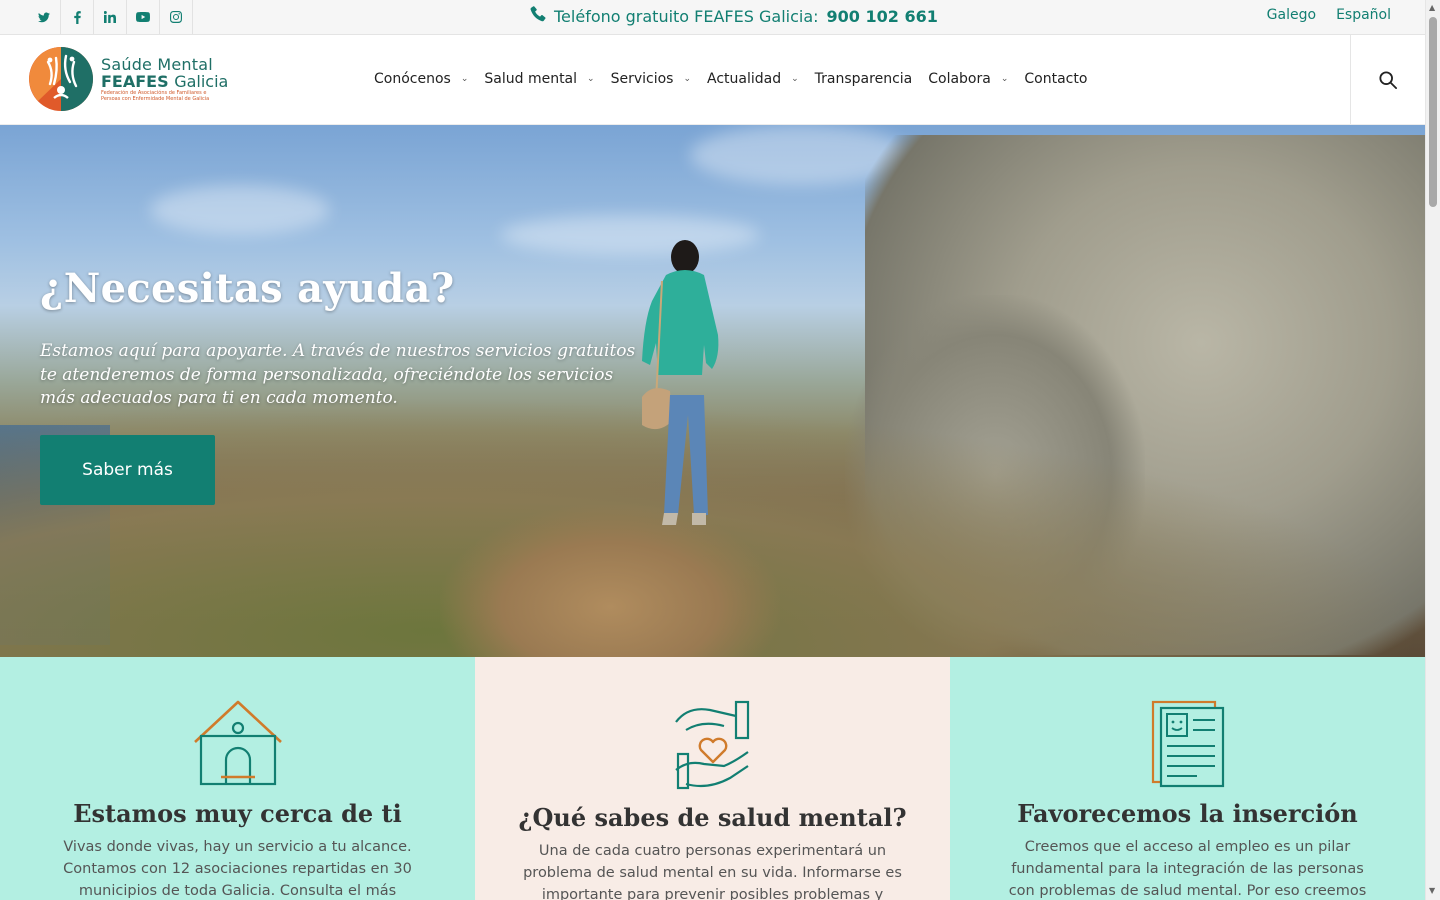  I want to click on nav-colabora: Colabora ⌄, so click(968, 79).